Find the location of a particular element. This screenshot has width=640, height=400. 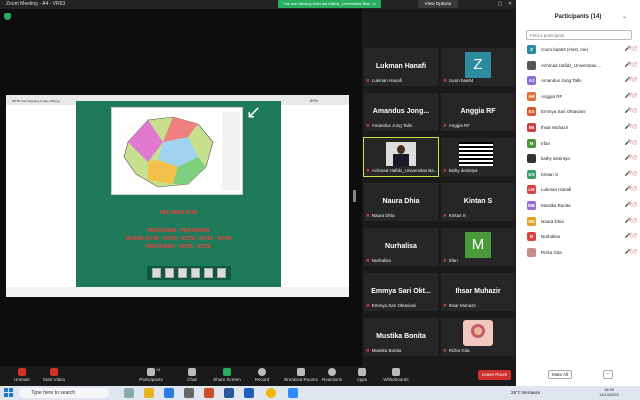

taskbar-search-box: Type here to search is located at coordinates (64, 393).